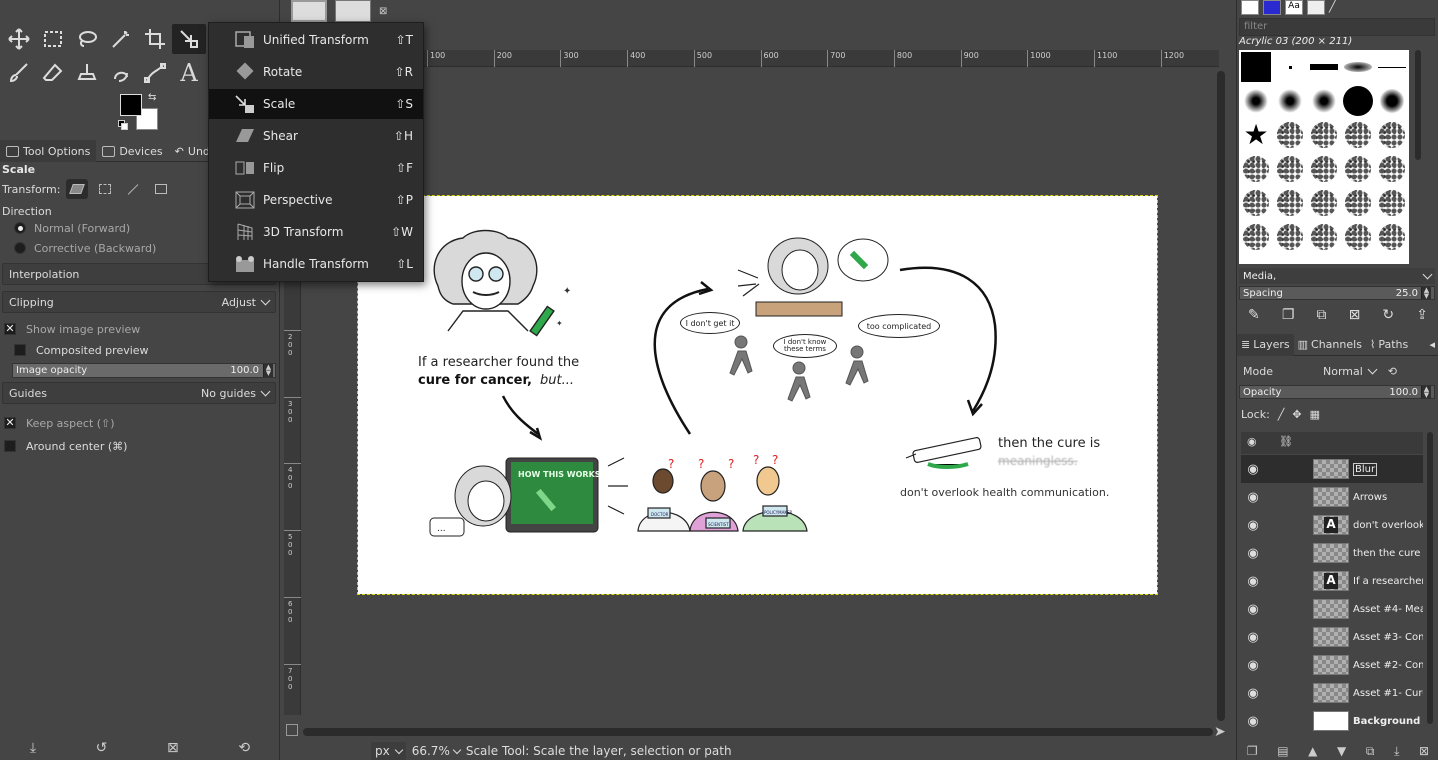 The height and width of the screenshot is (760, 1438). What do you see at coordinates (189, 39) in the screenshot?
I see `scale-tool-icon` at bounding box center [189, 39].